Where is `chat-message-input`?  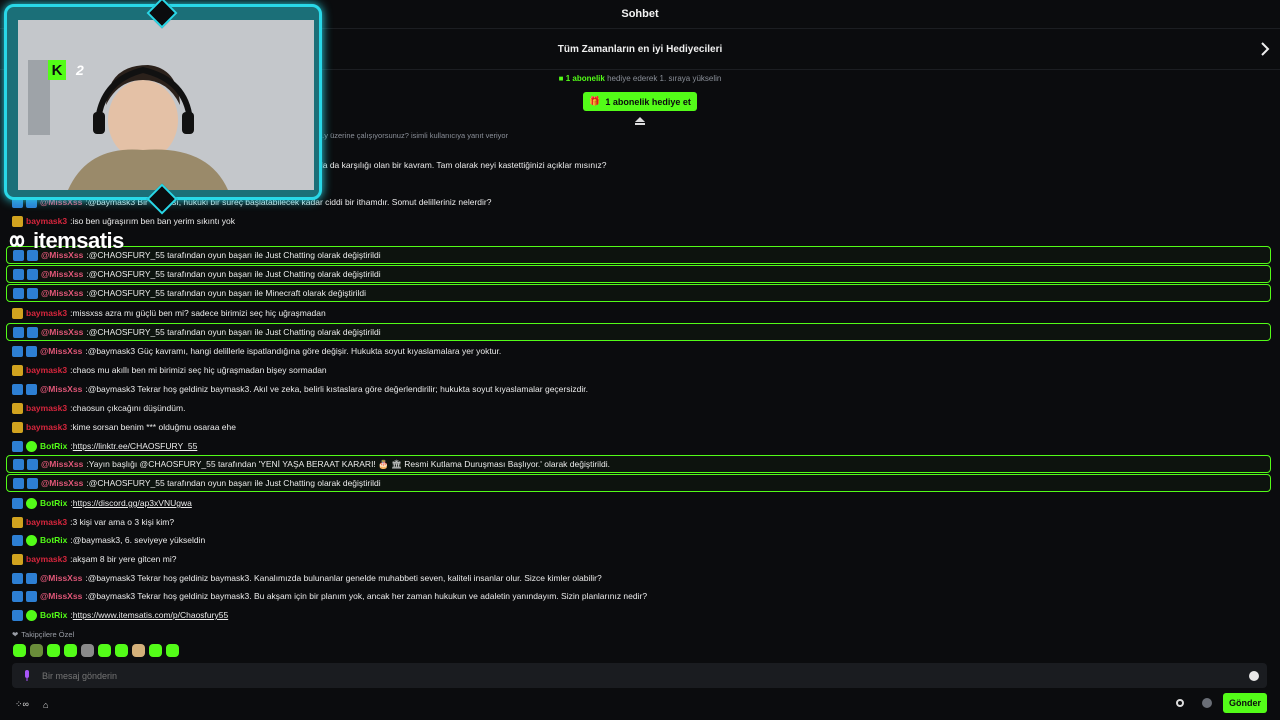
chat-message-input is located at coordinates (640, 675).